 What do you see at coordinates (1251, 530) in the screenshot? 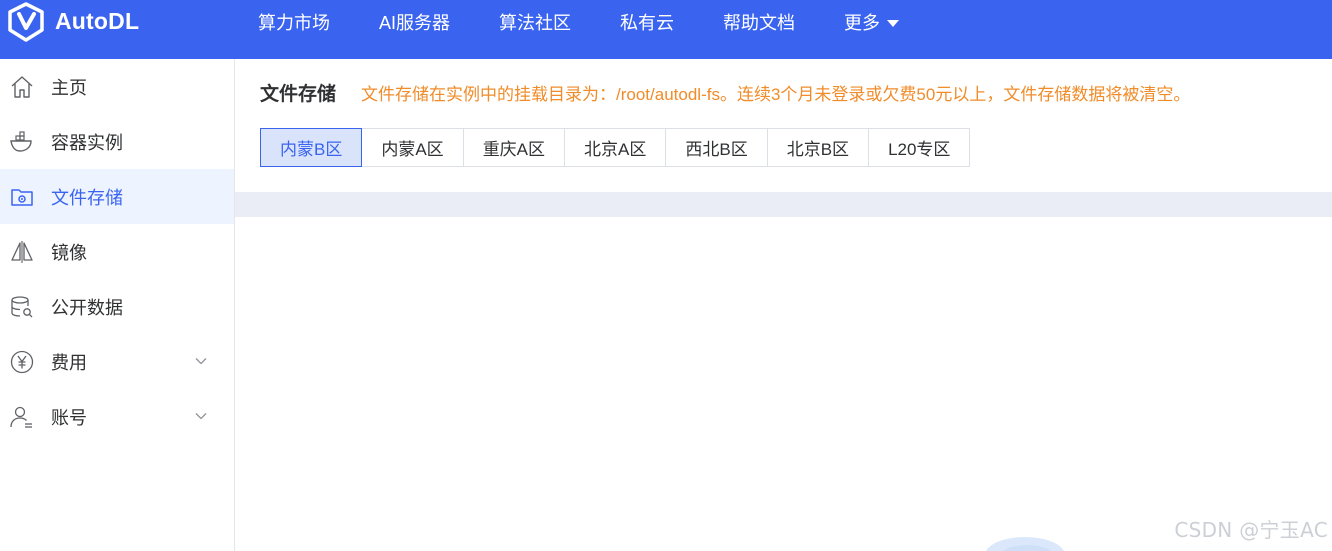
I see `watermark-text: CSDN @宁玉AC` at bounding box center [1251, 530].